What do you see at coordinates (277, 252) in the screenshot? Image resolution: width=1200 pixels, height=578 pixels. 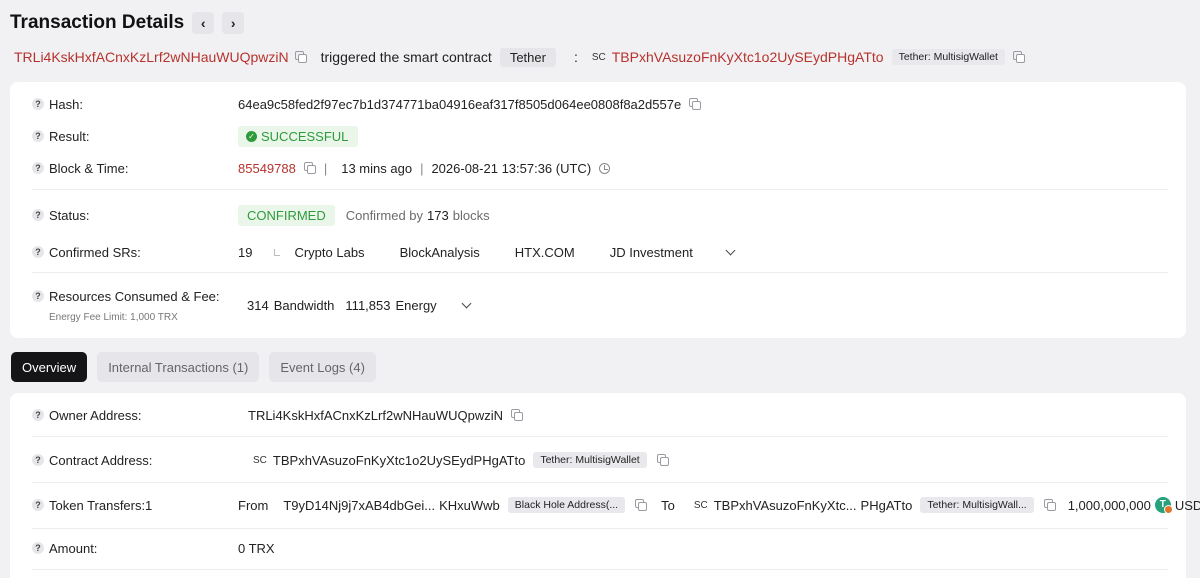 I see `tree-branch-icon` at bounding box center [277, 252].